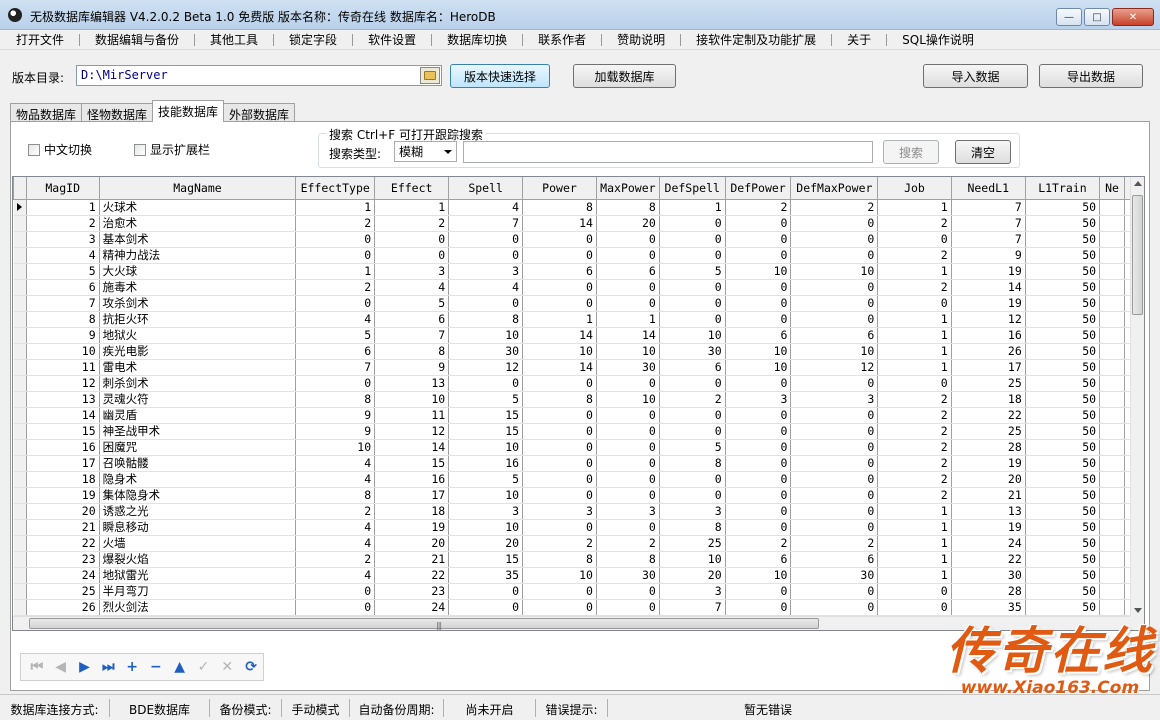 This screenshot has height=720, width=1160. I want to click on quick-select-button: 版本快速选择, so click(500, 76).